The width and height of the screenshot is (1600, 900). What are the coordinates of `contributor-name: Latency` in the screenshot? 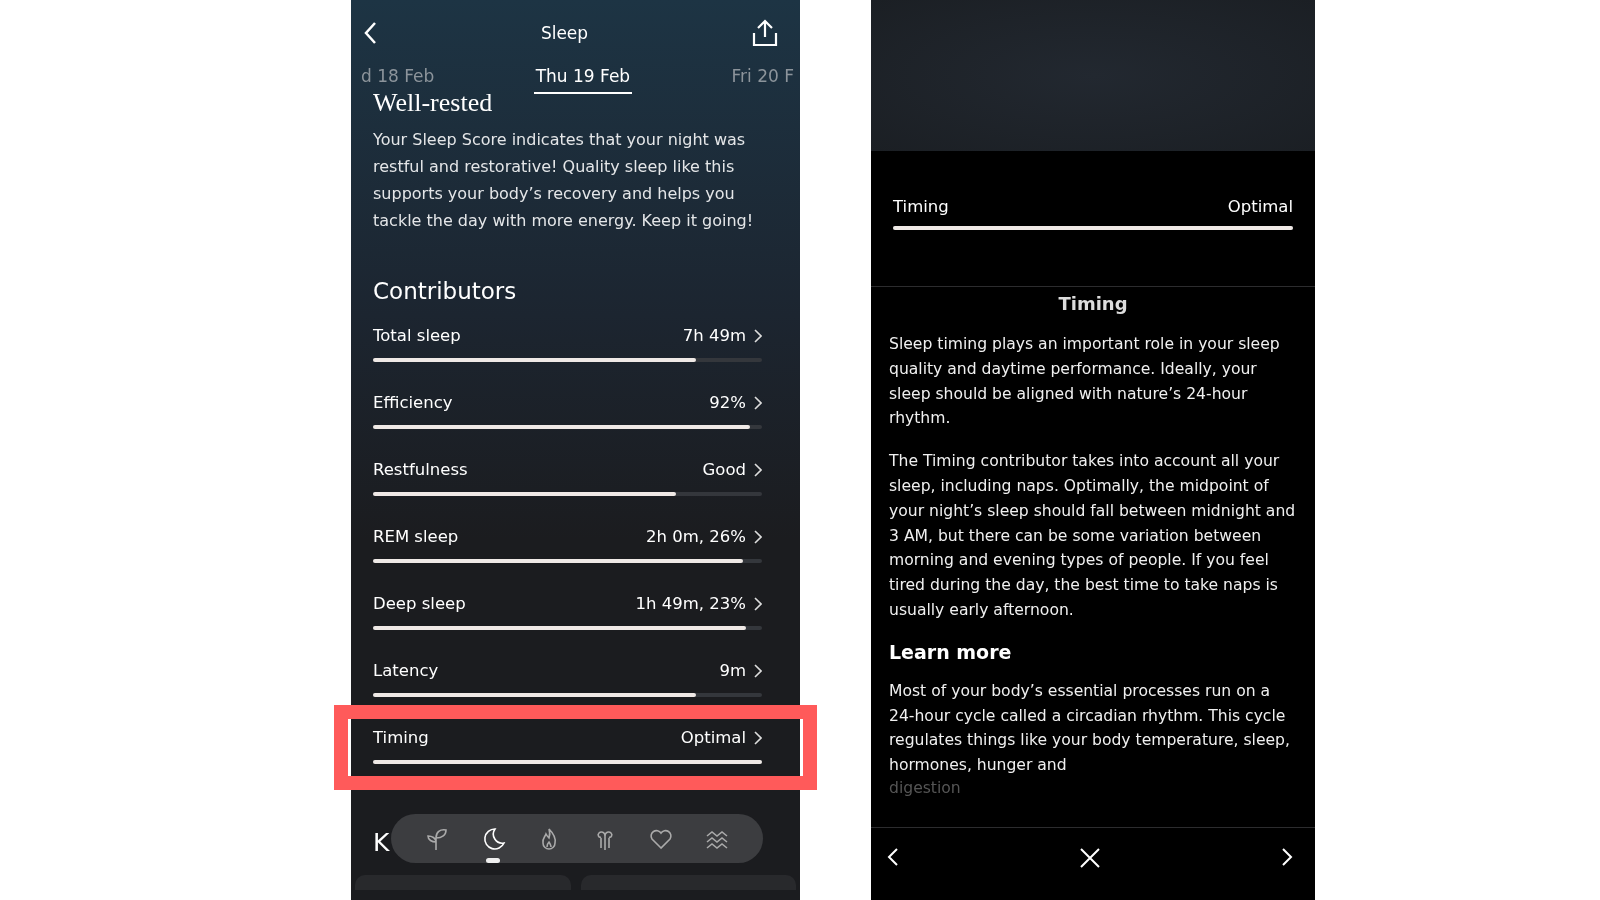 It's located at (542, 670).